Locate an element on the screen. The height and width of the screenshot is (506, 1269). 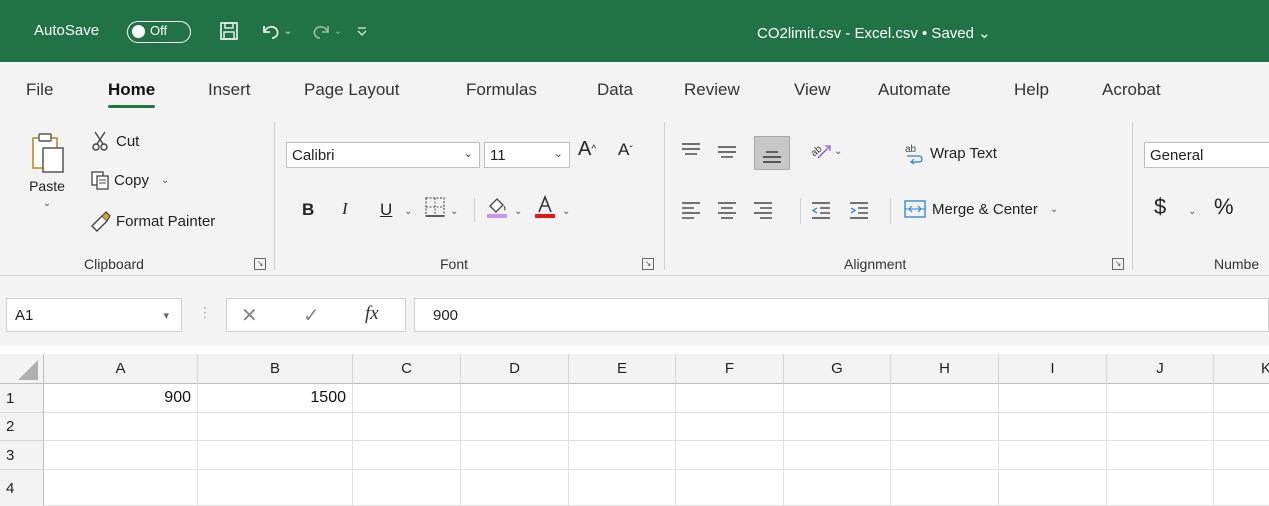
borders-button is located at coordinates (435, 207).